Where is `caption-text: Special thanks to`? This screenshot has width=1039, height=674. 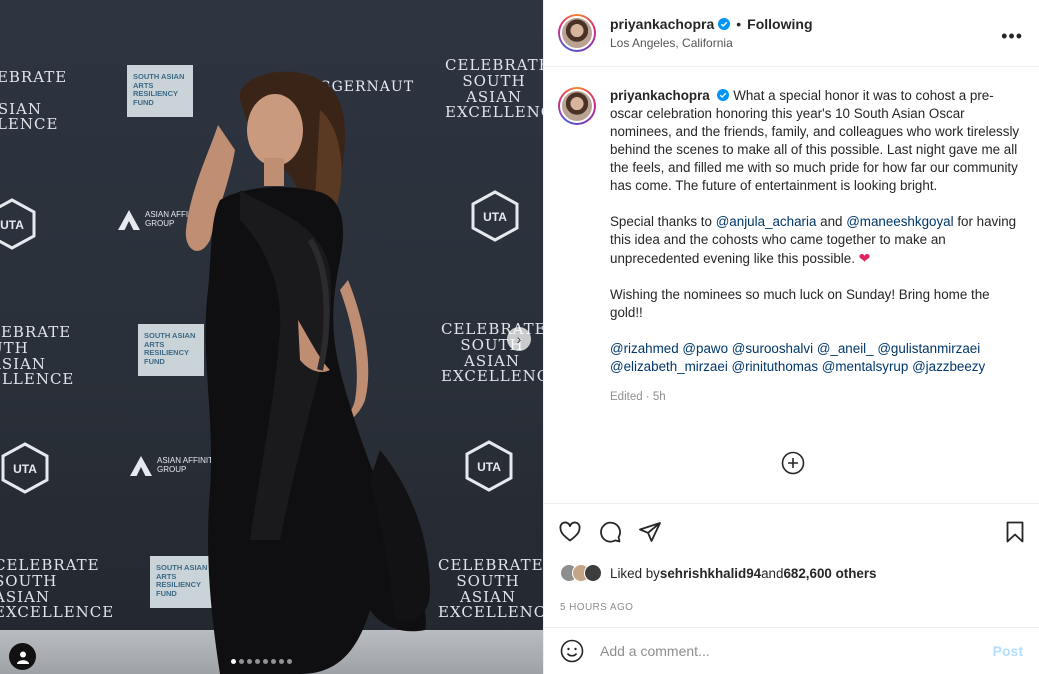 caption-text: Special thanks to is located at coordinates (663, 221).